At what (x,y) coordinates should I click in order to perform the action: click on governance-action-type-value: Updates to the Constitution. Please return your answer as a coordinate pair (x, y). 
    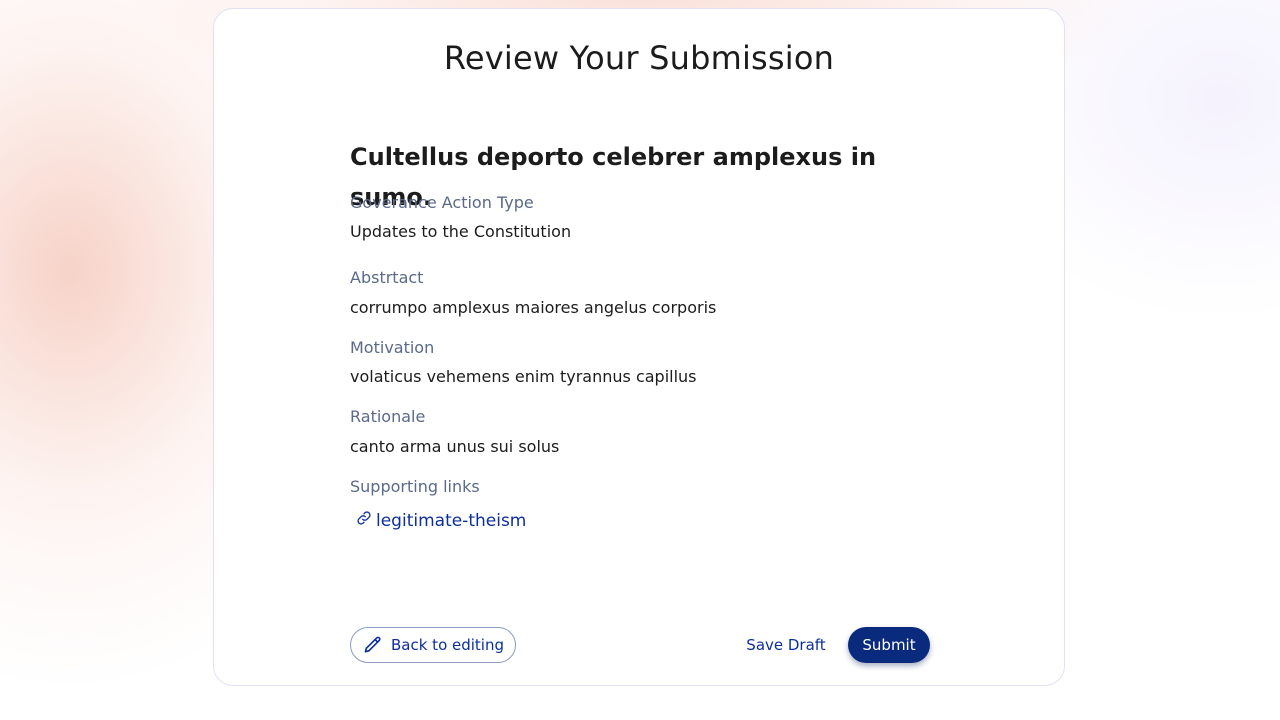
    Looking at the image, I should click on (461, 231).